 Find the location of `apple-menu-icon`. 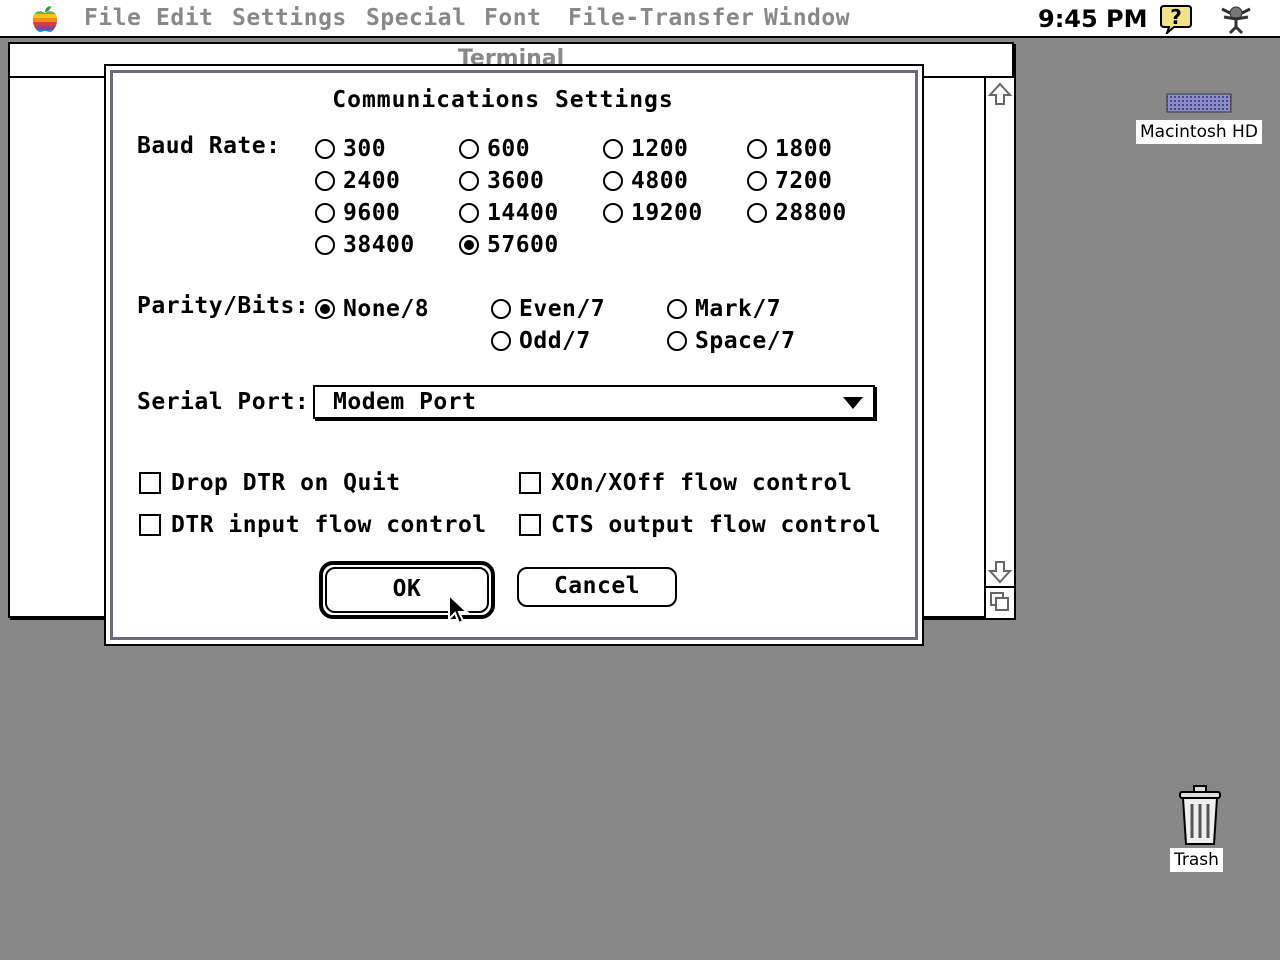

apple-menu-icon is located at coordinates (45, 19).